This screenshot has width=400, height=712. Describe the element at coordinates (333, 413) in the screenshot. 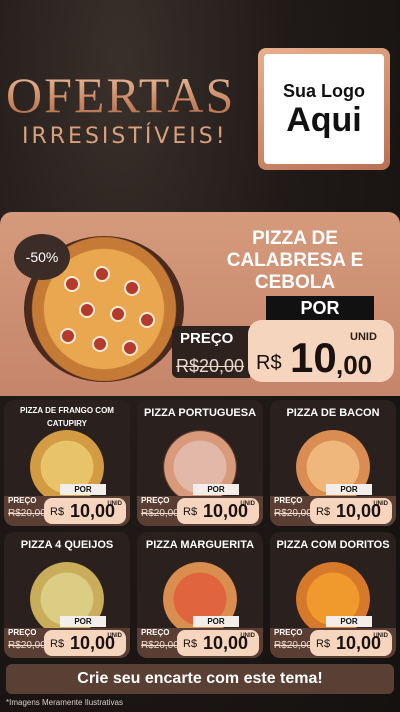

I see `product-name: PIZZA DE BACON` at that location.